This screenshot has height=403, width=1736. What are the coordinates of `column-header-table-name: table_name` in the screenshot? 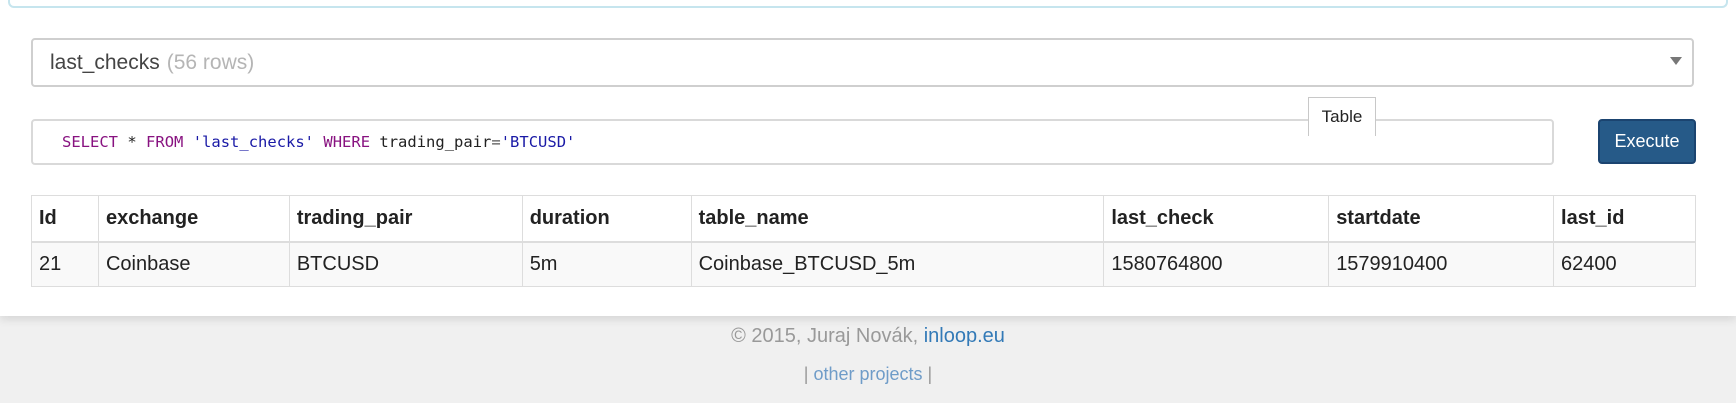 It's located at (897, 219).